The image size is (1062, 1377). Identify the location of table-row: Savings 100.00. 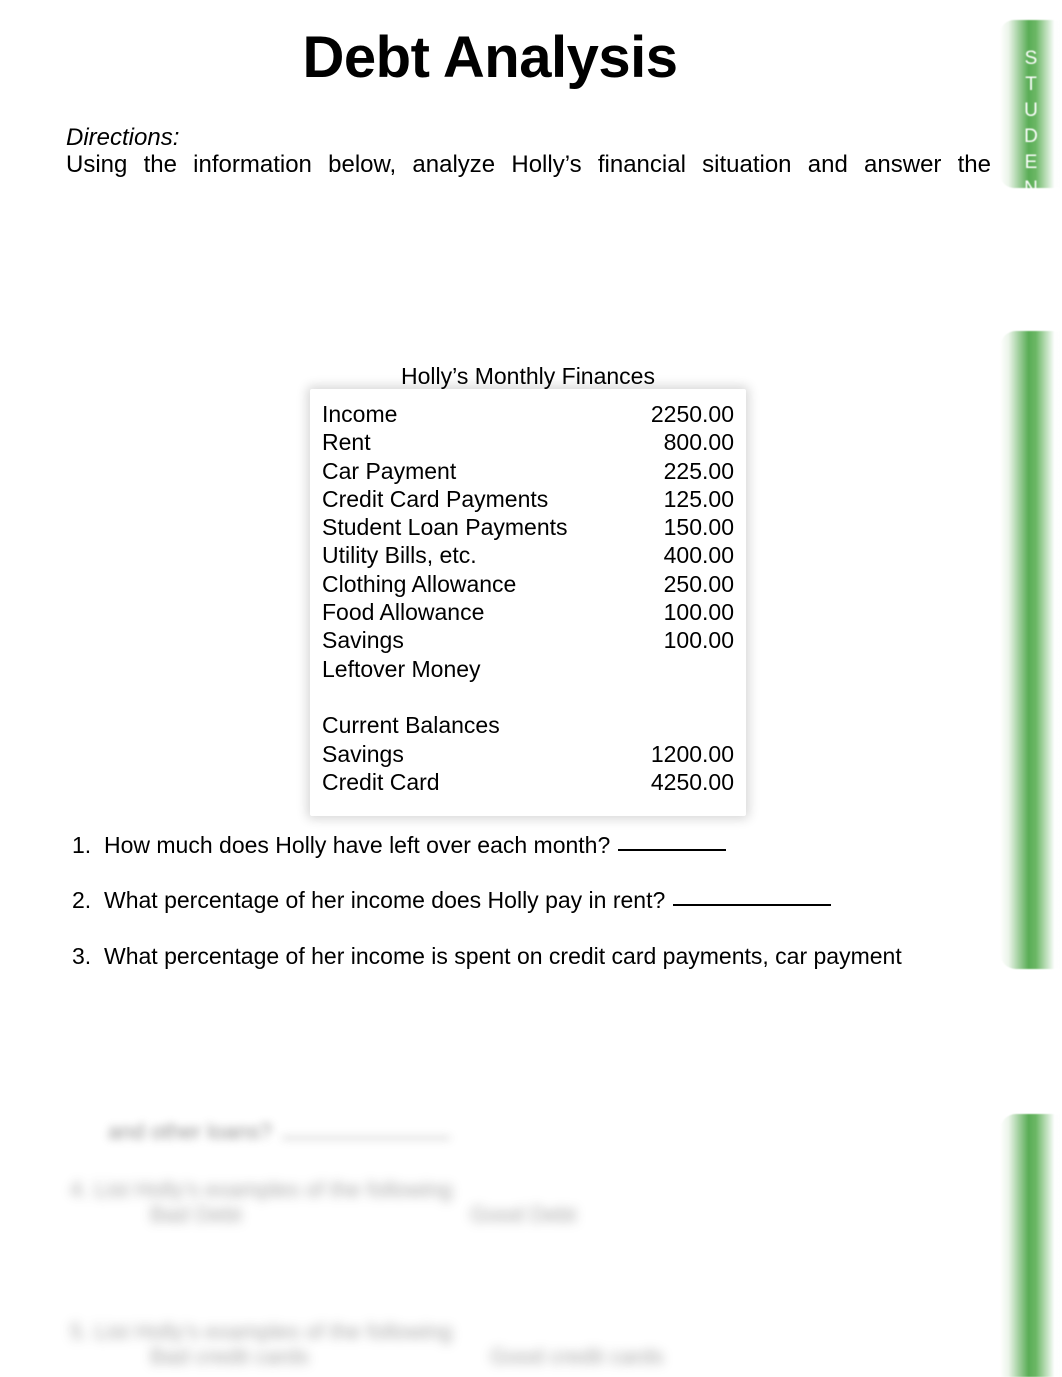
(528, 640).